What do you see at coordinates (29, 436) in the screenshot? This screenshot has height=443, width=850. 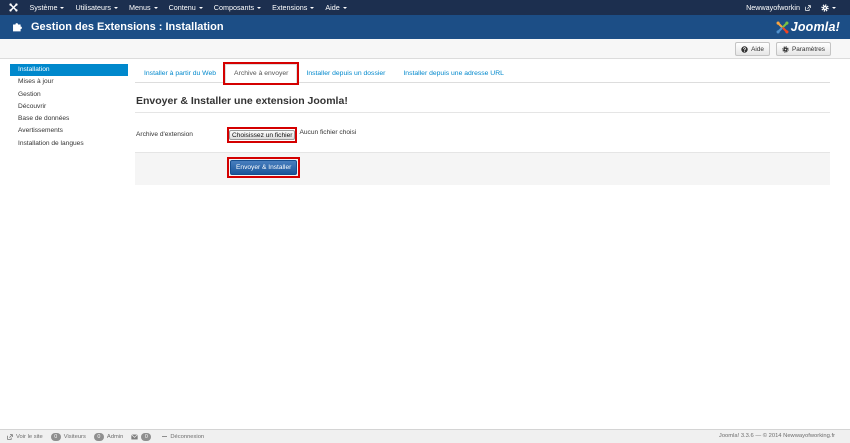 I see `view-site-label: Voir le site` at bounding box center [29, 436].